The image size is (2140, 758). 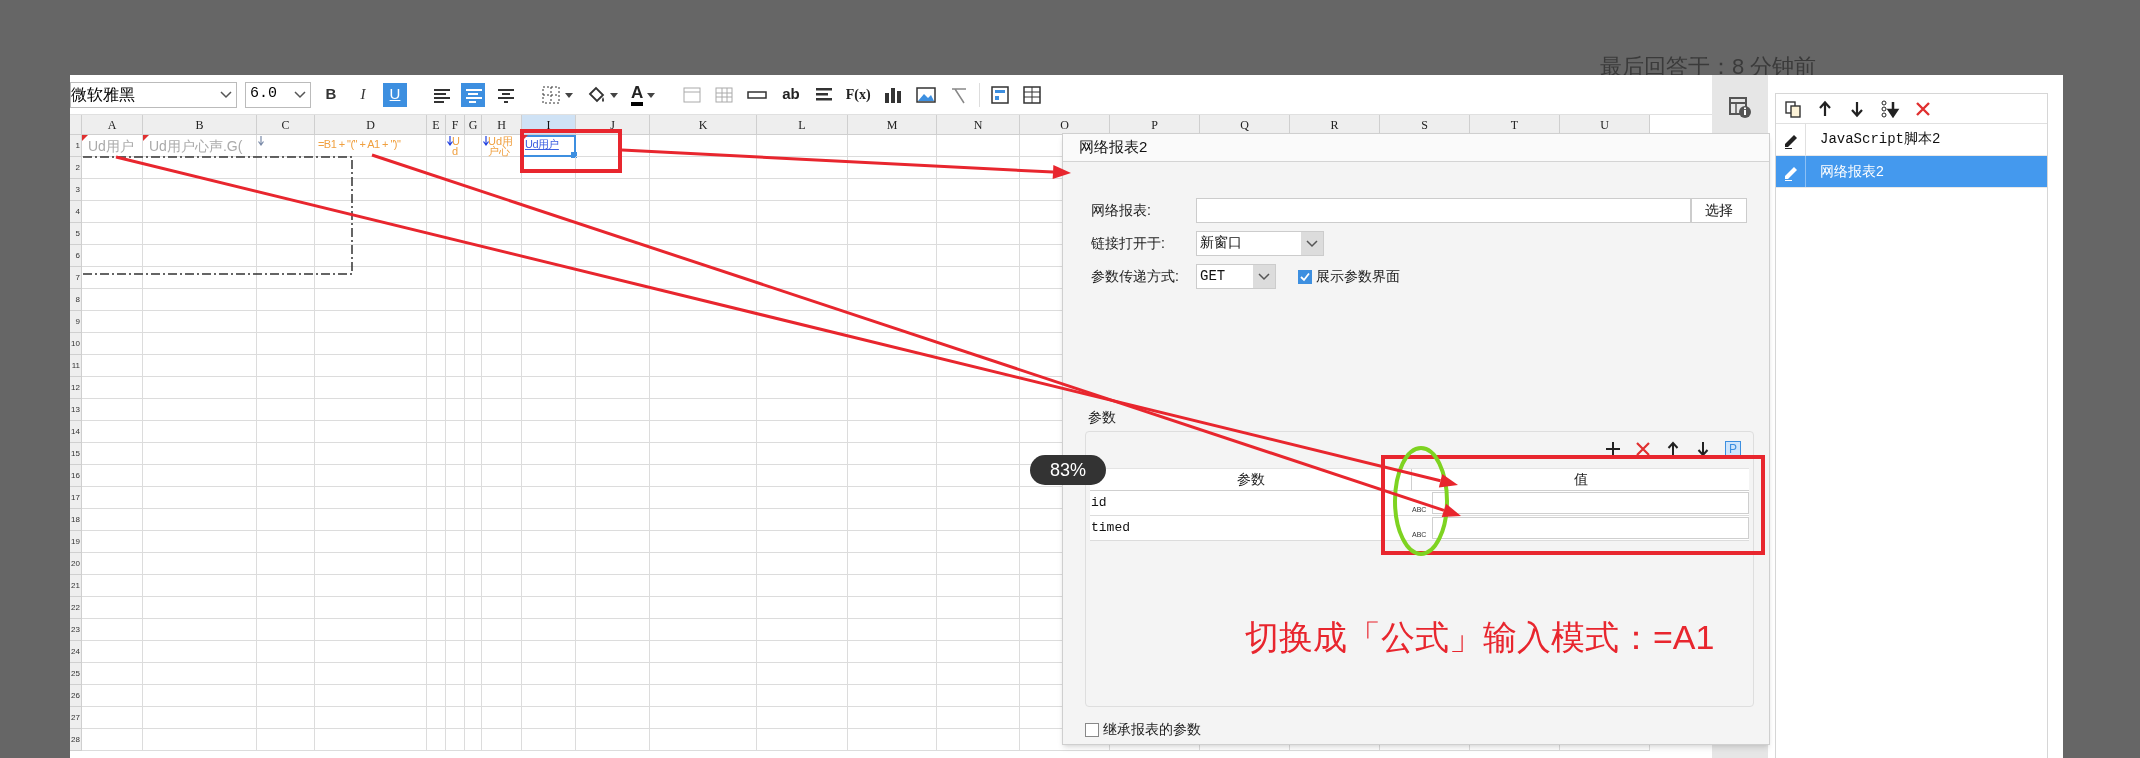 I want to click on event-list-item: JavaScript脚本2, so click(x=1911, y=140).